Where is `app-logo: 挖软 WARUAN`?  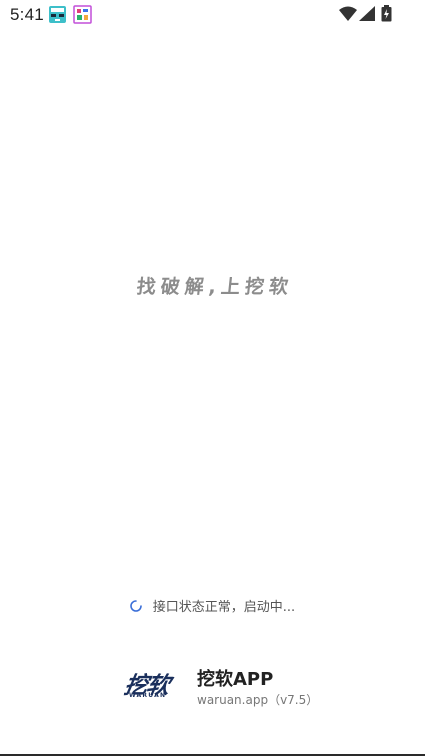
app-logo: 挖软 WARUAN is located at coordinates (148, 684).